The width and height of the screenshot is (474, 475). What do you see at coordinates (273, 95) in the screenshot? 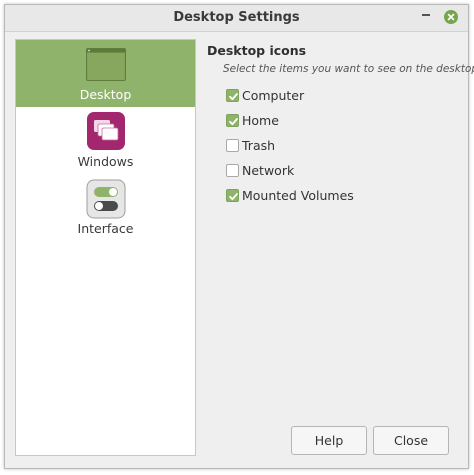
I see `checkbox-label: Computer` at bounding box center [273, 95].